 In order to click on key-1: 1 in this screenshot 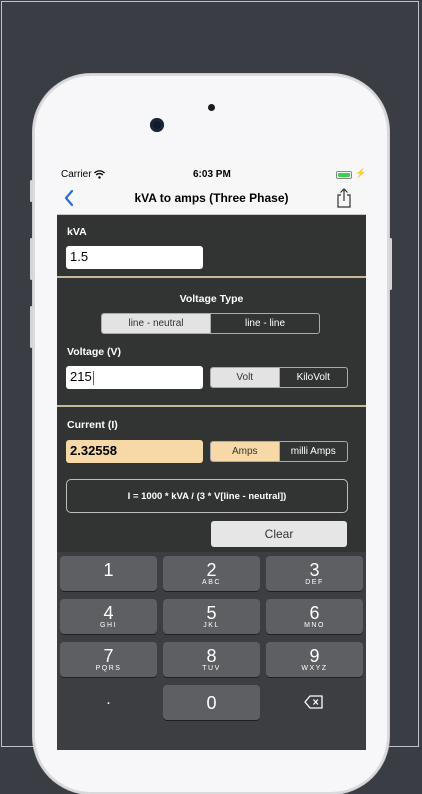, I will do `click(108, 573)`.